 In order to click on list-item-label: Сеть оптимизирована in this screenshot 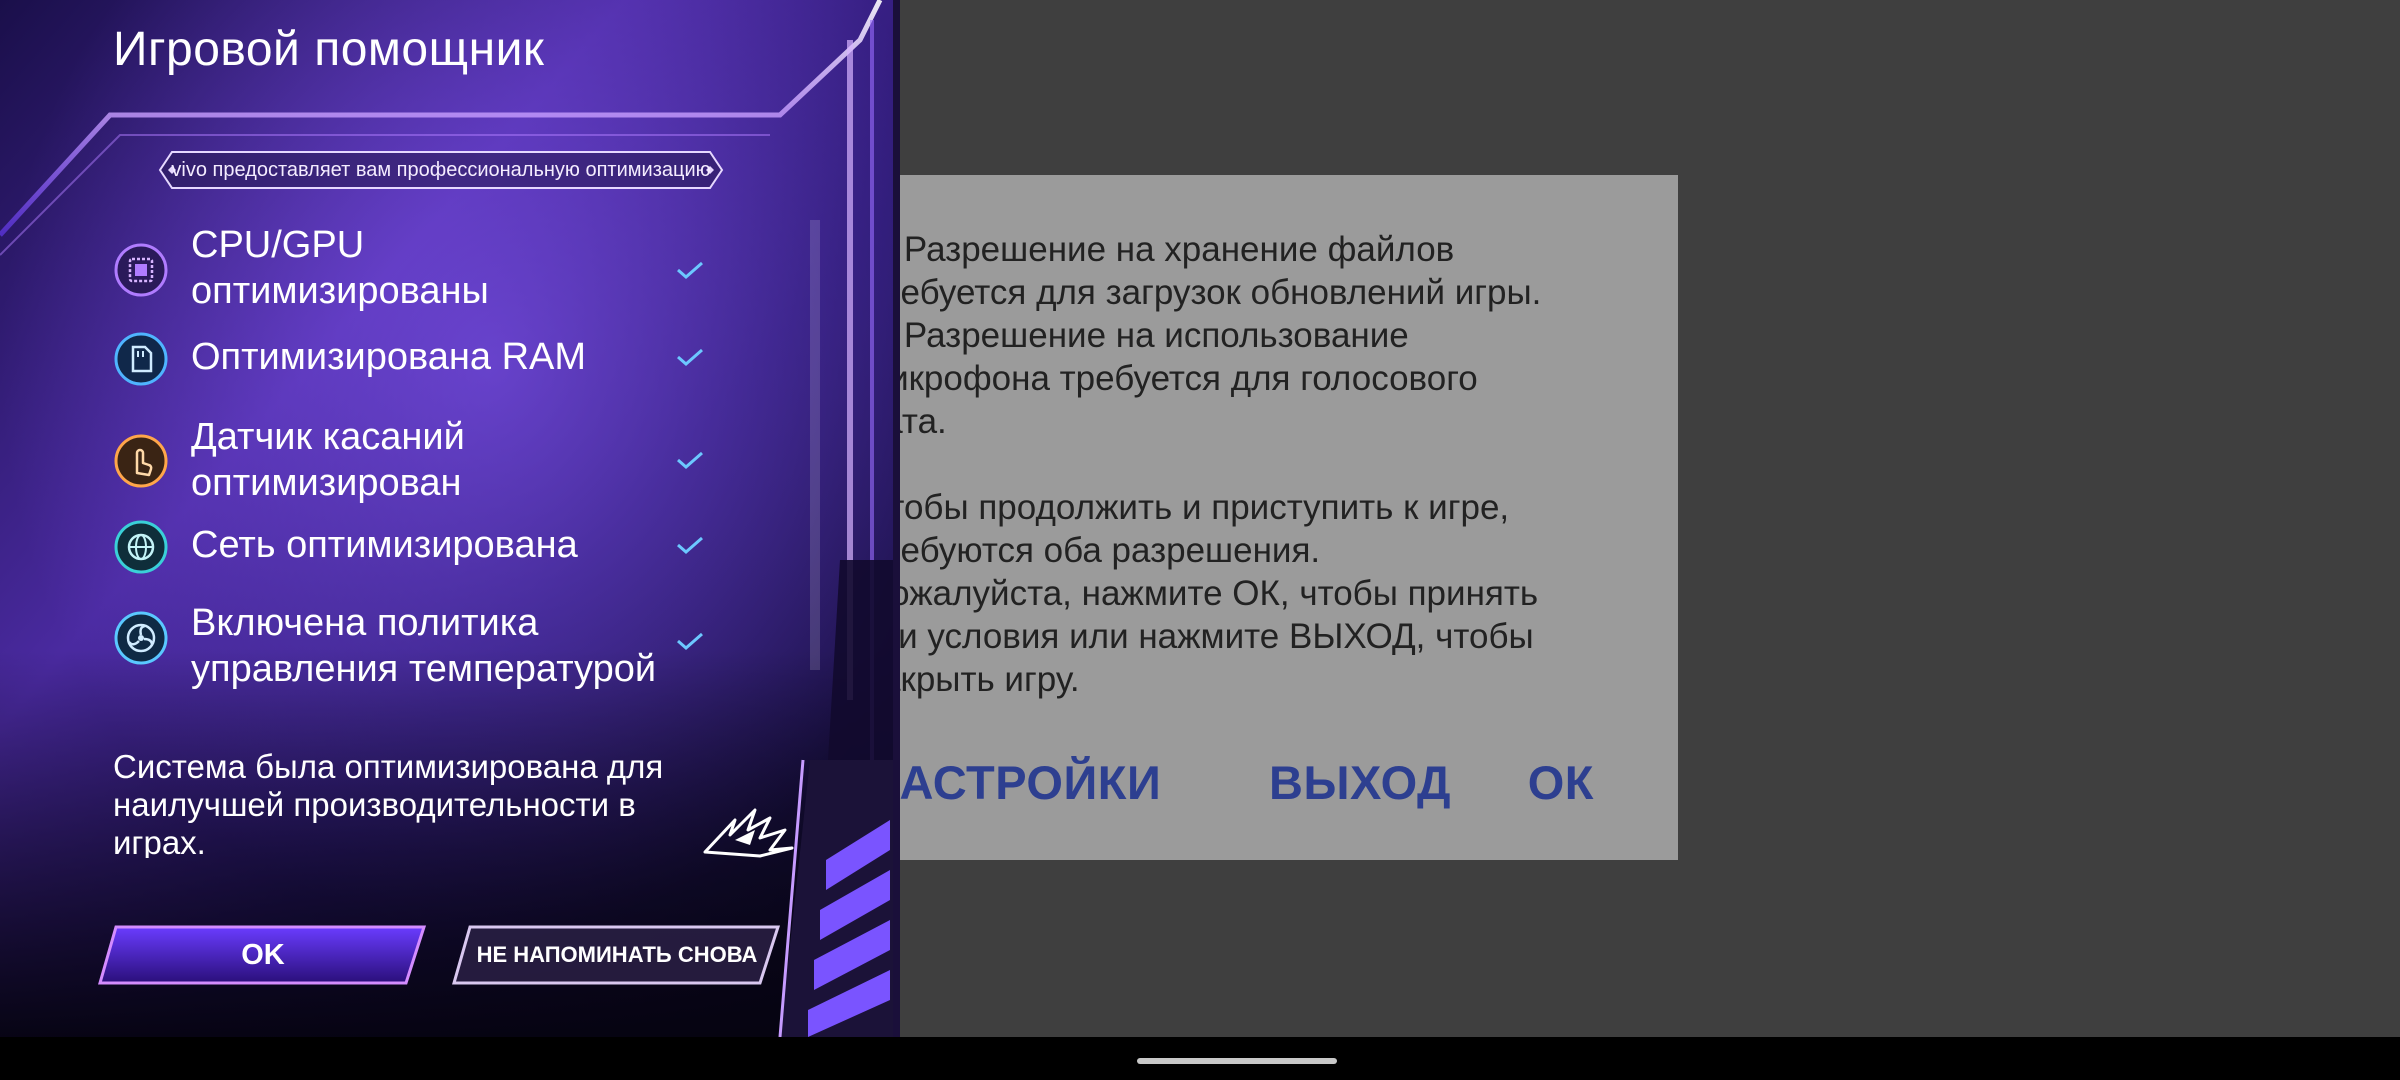, I will do `click(384, 545)`.